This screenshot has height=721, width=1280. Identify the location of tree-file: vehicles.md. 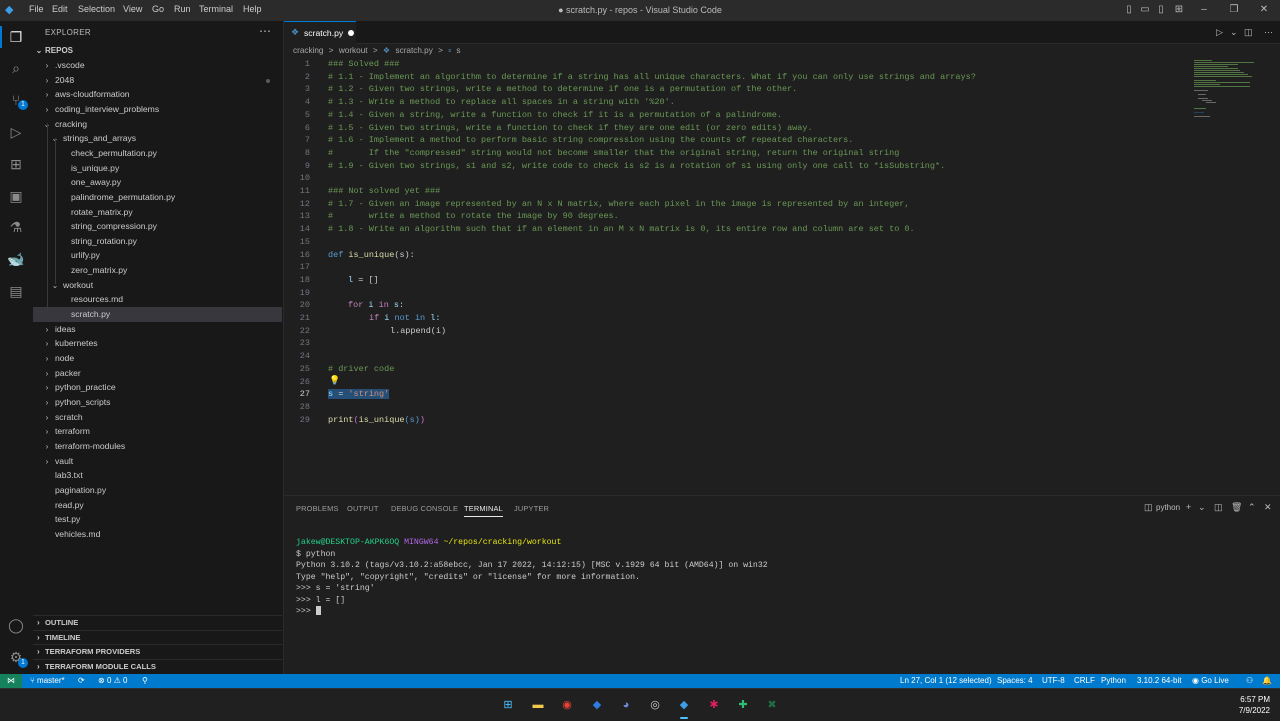
(157, 534).